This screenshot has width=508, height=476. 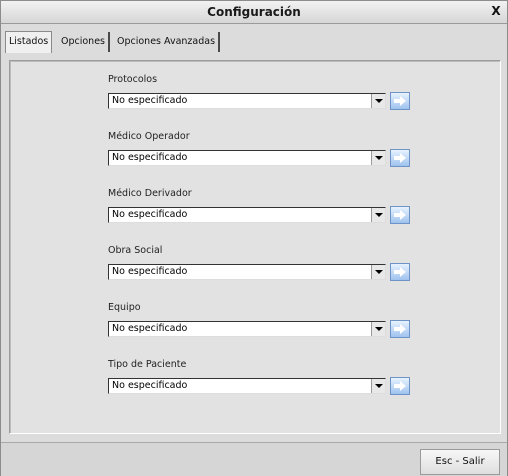 I want to click on close-button: X, so click(x=496, y=11).